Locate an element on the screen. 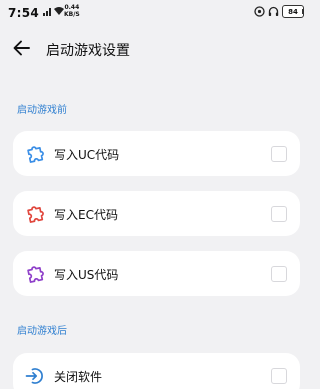 The image size is (320, 389). battery-level: 84 is located at coordinates (293, 11).